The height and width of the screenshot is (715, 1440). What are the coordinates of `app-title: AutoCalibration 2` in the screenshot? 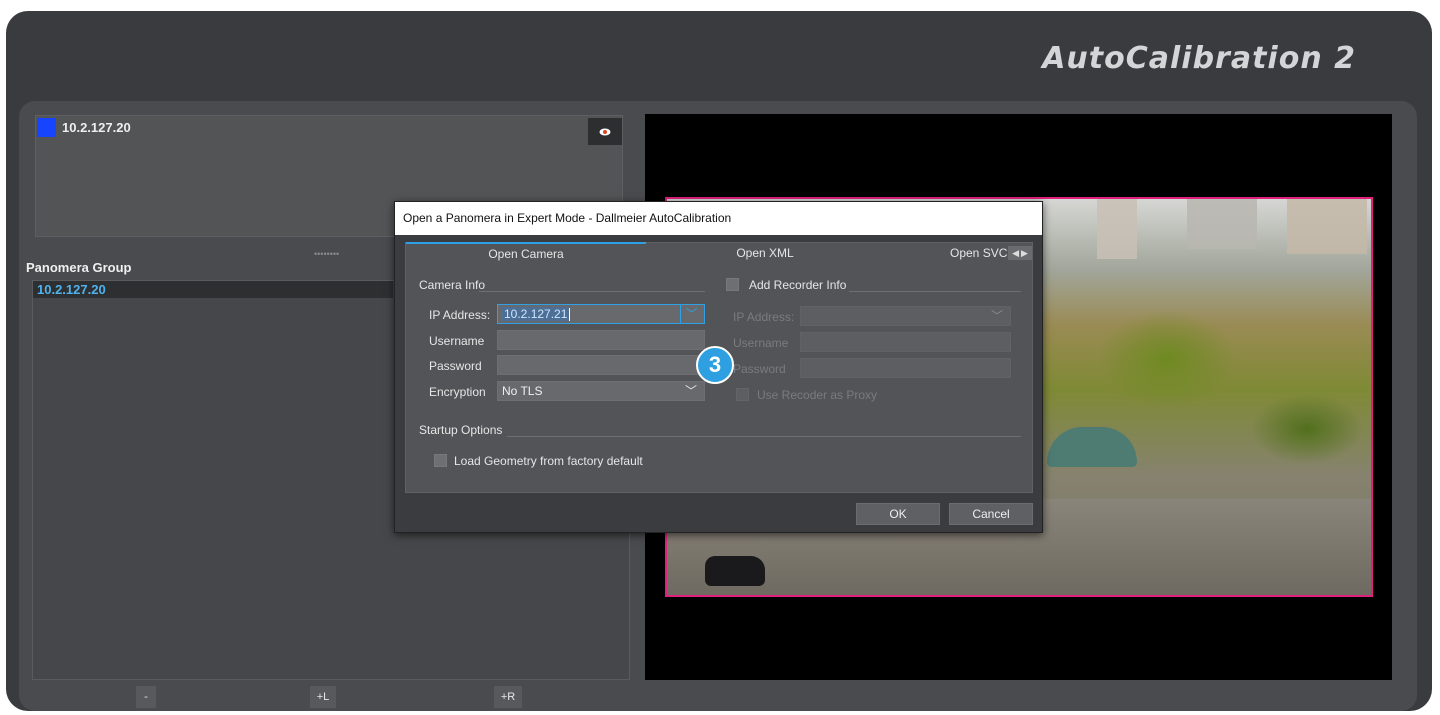 It's located at (1199, 58).